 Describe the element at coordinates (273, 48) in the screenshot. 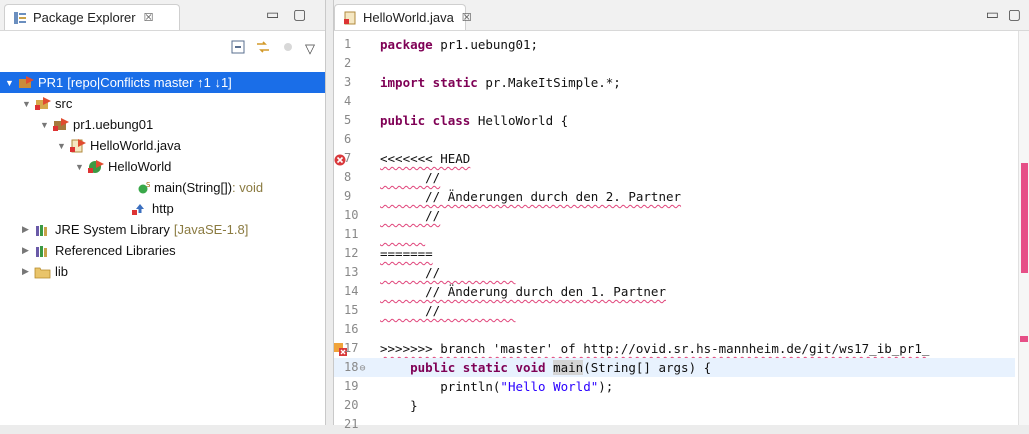

I see `explorer-toolbar: ▽` at that location.